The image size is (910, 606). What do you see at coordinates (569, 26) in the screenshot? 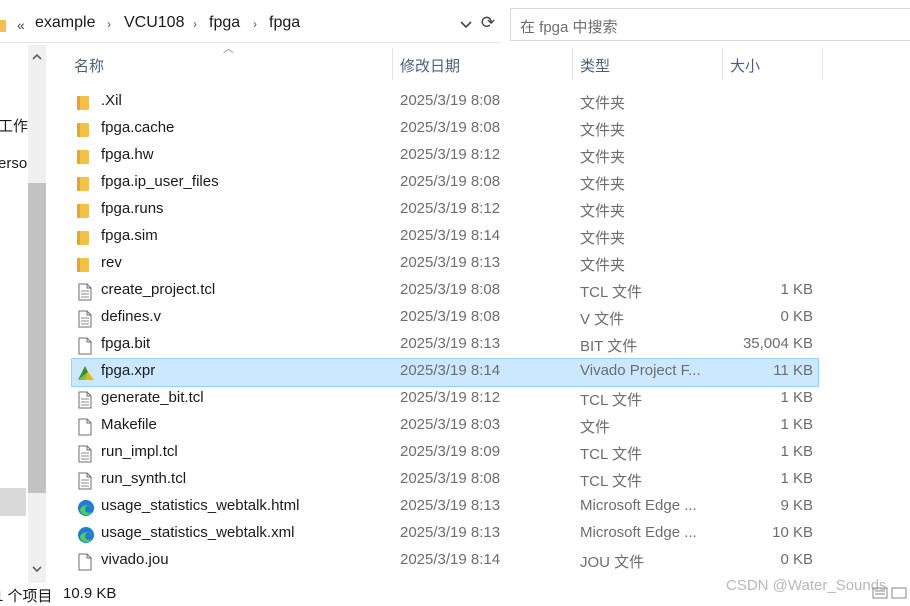
I see `search-input: 在 fpga 中搜索` at bounding box center [569, 26].